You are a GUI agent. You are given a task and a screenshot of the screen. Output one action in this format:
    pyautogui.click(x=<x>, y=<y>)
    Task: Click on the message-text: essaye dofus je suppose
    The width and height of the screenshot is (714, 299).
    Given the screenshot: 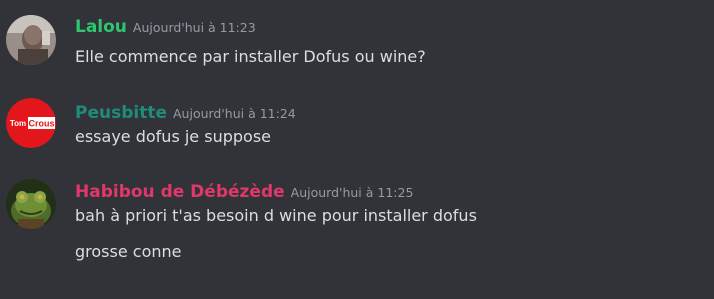 What is the action you would take?
    pyautogui.click(x=173, y=136)
    